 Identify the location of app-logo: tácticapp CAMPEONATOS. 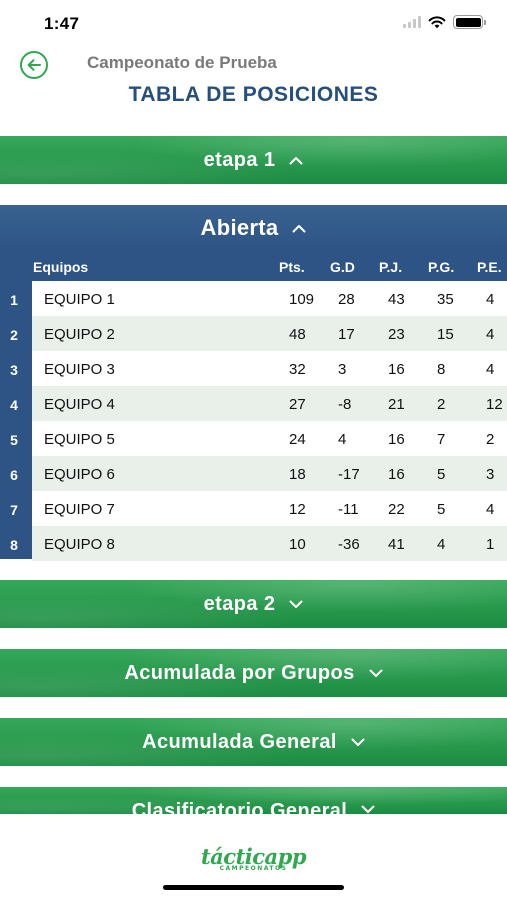
(254, 858).